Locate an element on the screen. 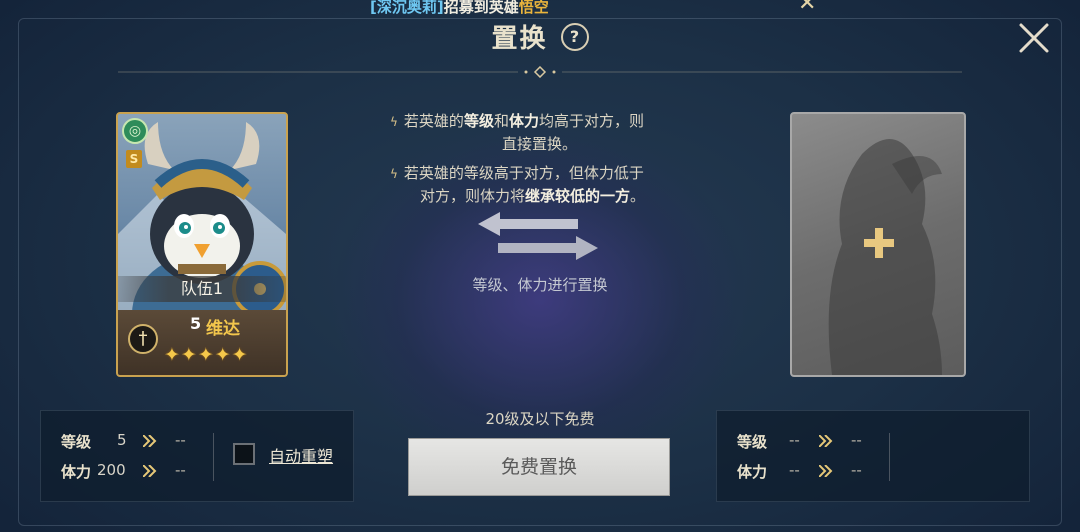 Image resolution: width=1080 pixels, height=532 pixels. notice-player: [深沉奥莉] is located at coordinates (407, 8).